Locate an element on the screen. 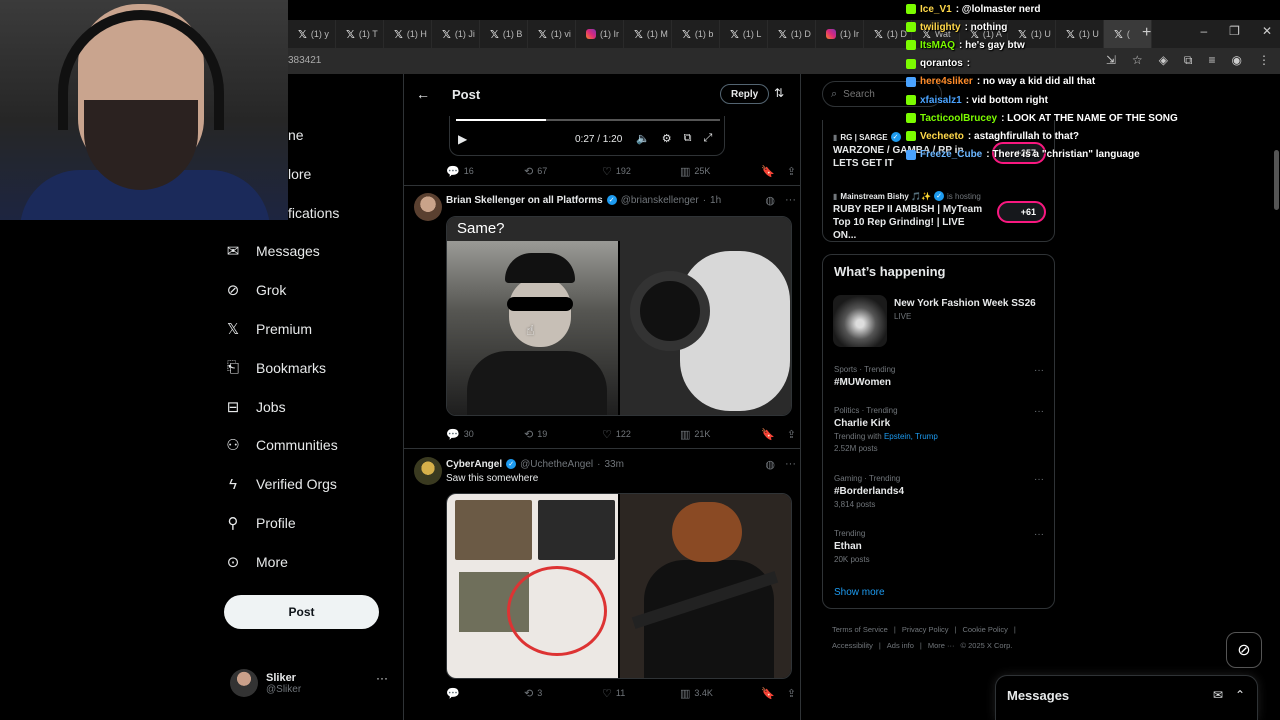  browser-tab: 𝕏 (1) y is located at coordinates (312, 34).